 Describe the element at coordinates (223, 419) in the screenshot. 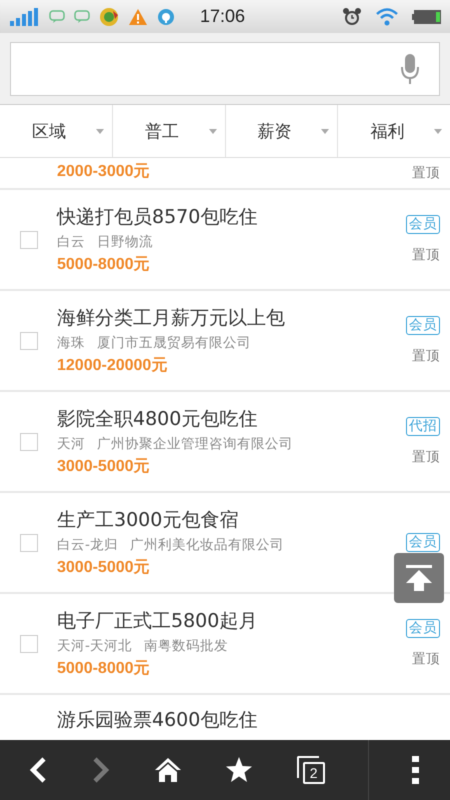

I see `job-title: 影院全职4800元包吃住` at that location.